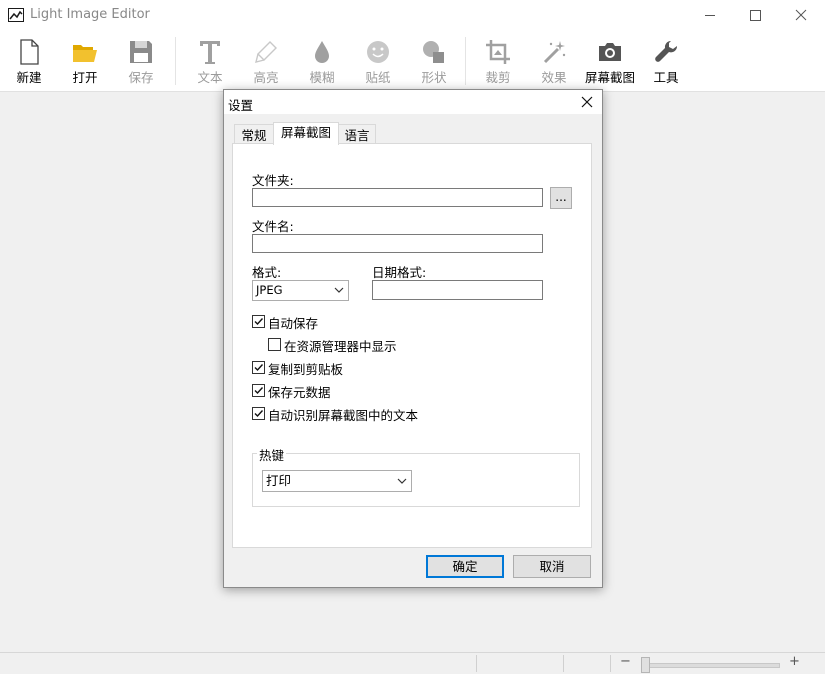 This screenshot has width=825, height=674. I want to click on tab-language: 语言, so click(357, 134).